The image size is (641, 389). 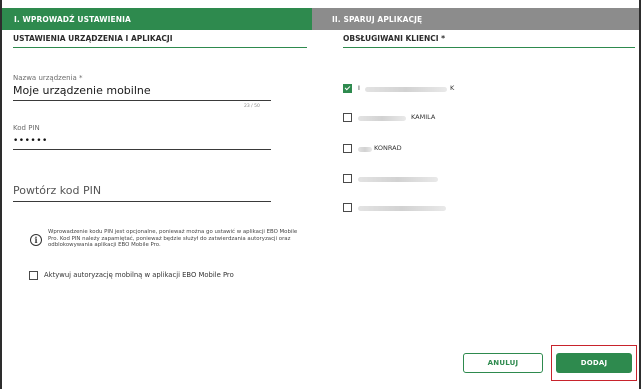 What do you see at coordinates (57, 190) in the screenshot?
I see `repeat-pin-input: Powtórz kod PIN` at bounding box center [57, 190].